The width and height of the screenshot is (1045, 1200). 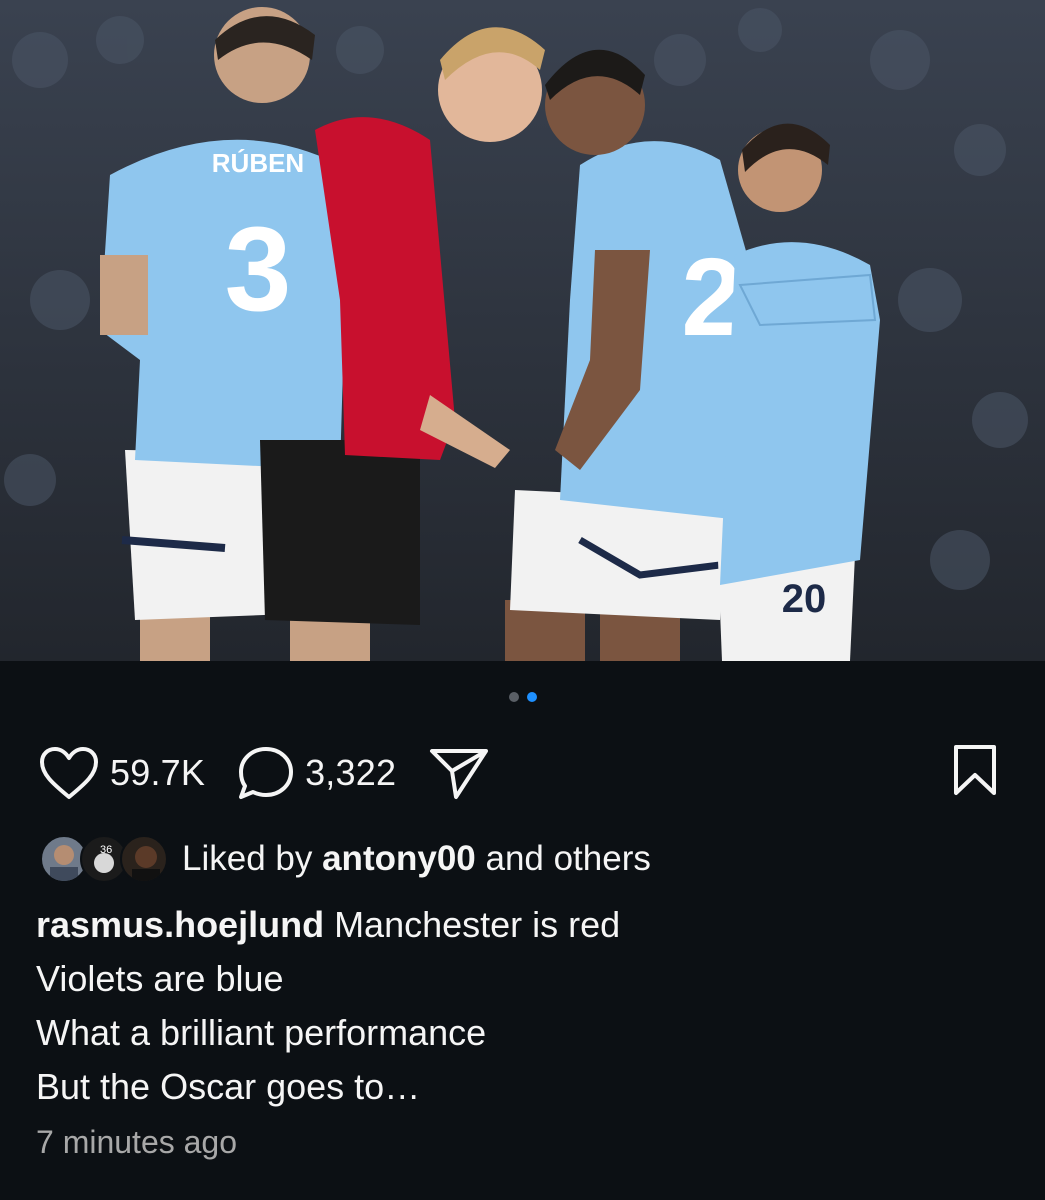 I want to click on jersey-number-20: 20, so click(x=804, y=599).